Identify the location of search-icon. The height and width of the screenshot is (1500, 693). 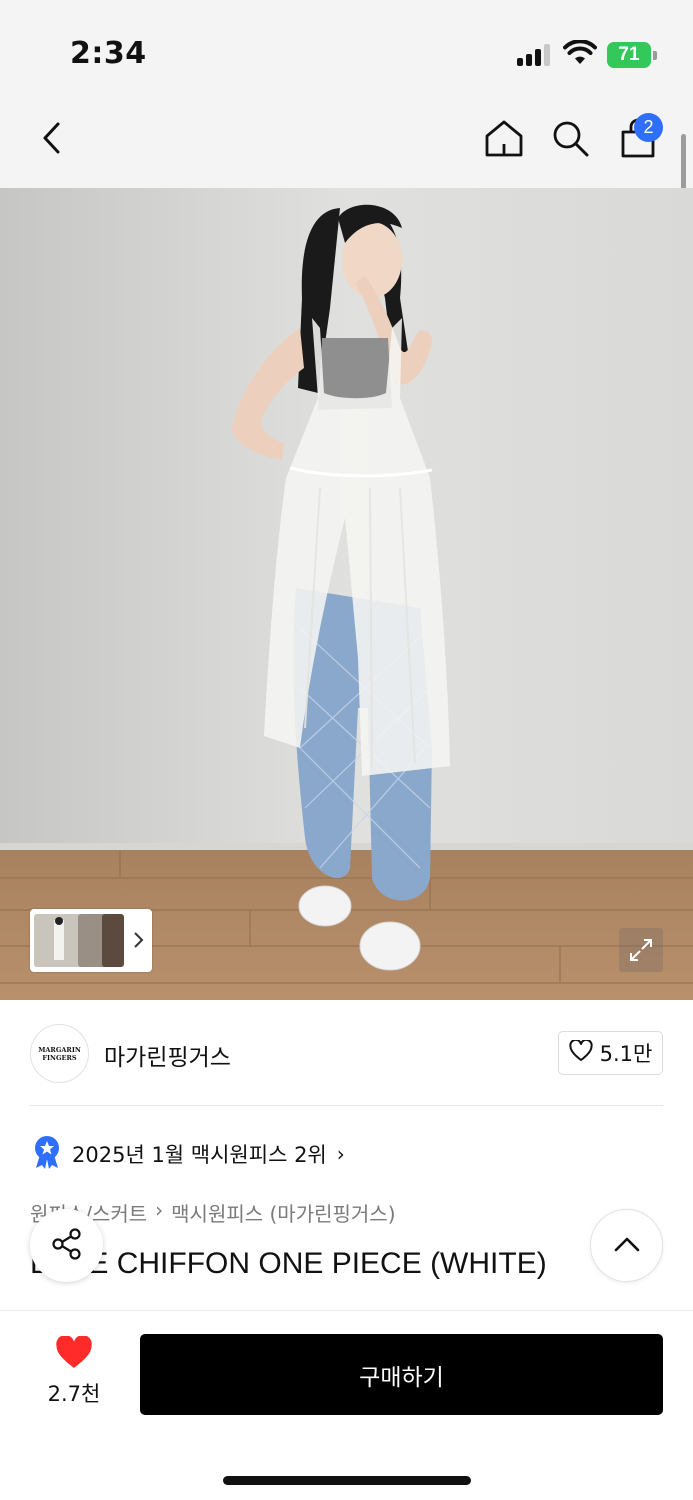
(570, 138).